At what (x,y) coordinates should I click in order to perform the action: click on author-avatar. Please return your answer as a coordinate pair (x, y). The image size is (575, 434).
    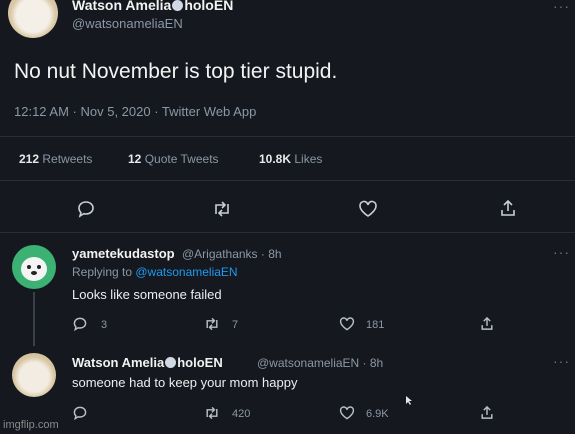
    Looking at the image, I should click on (33, 19).